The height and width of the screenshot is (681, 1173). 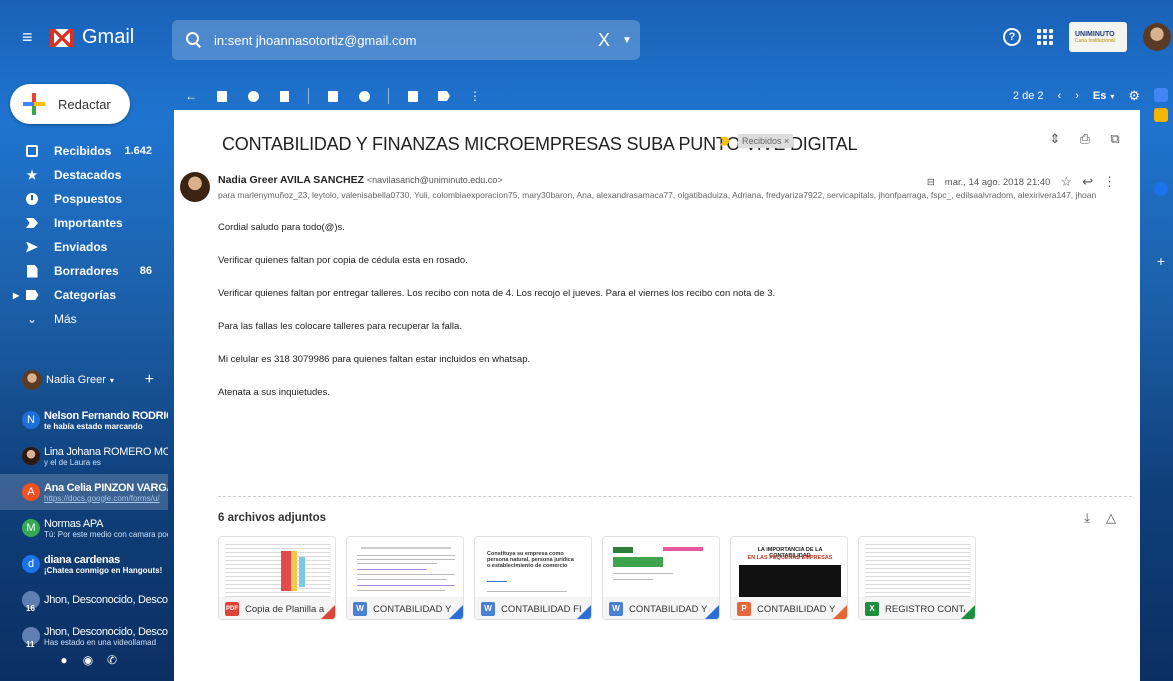 I want to click on gmail-logo: Gmail, so click(x=92, y=37).